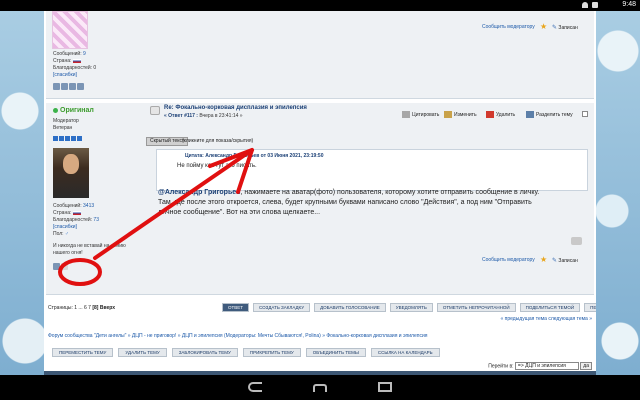 The height and width of the screenshot is (400, 640). Describe the element at coordinates (420, 114) in the screenshot. I see `quote-button: Цитировать` at that location.